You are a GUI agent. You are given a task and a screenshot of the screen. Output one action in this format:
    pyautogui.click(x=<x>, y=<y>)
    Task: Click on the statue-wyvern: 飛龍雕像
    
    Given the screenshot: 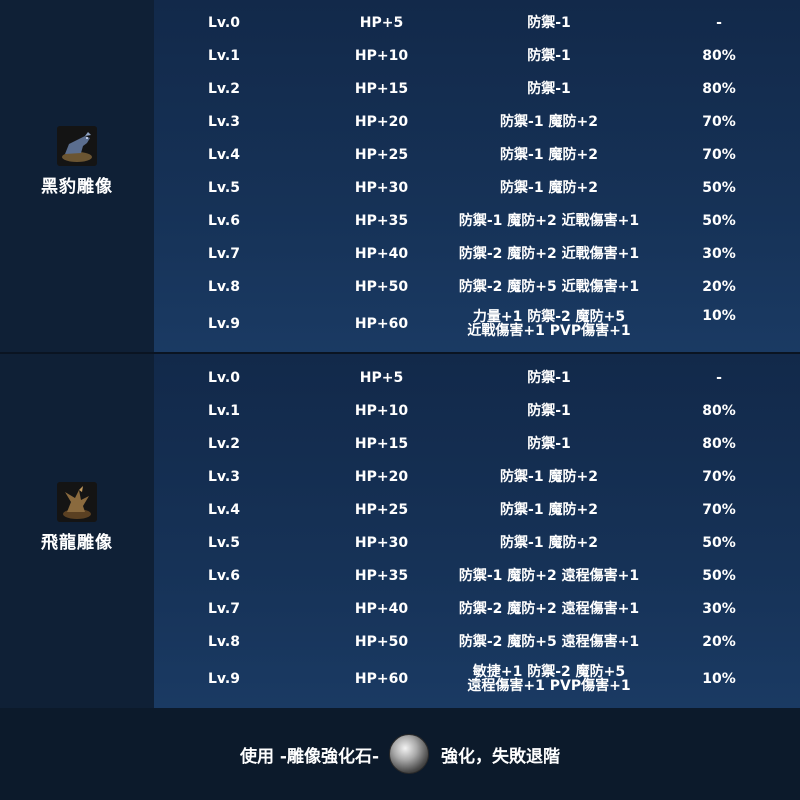 What is the action you would take?
    pyautogui.click(x=77, y=517)
    